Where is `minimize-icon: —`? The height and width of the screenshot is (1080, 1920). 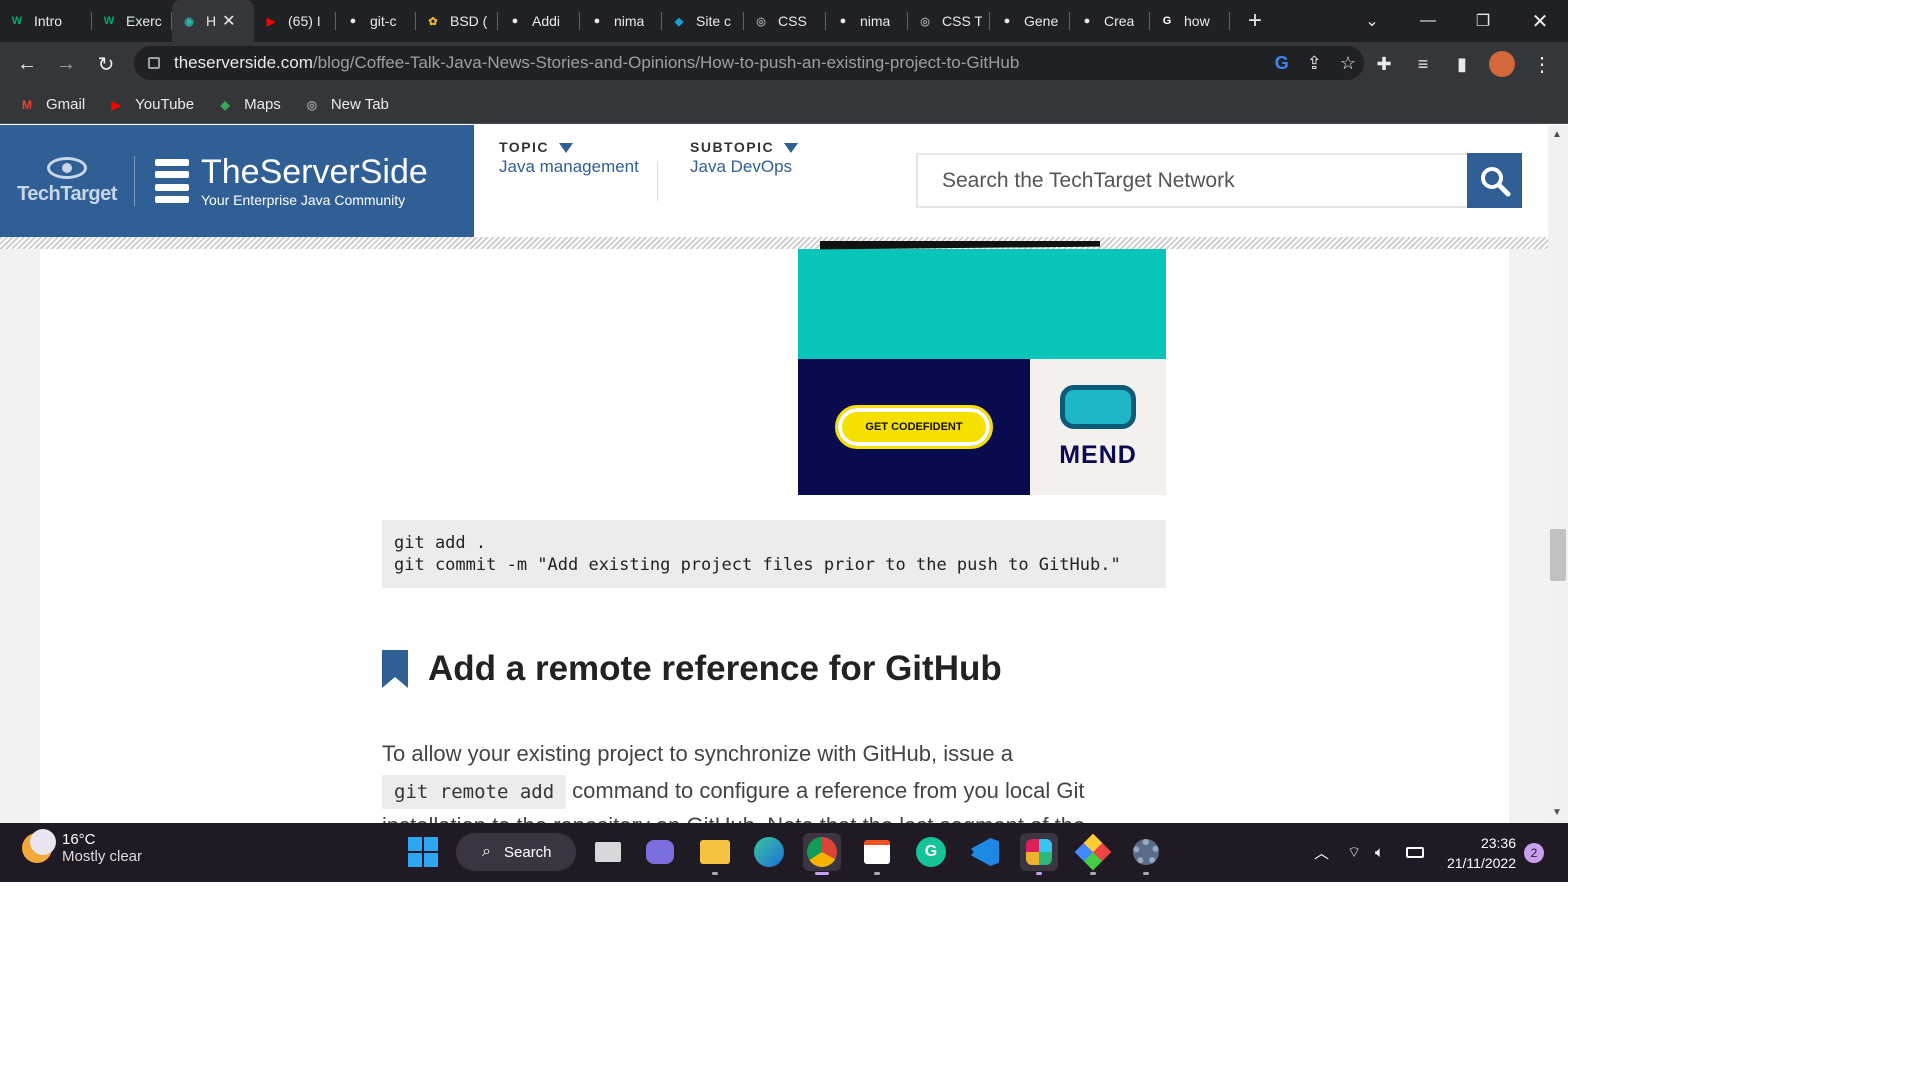 minimize-icon: — is located at coordinates (1428, 21).